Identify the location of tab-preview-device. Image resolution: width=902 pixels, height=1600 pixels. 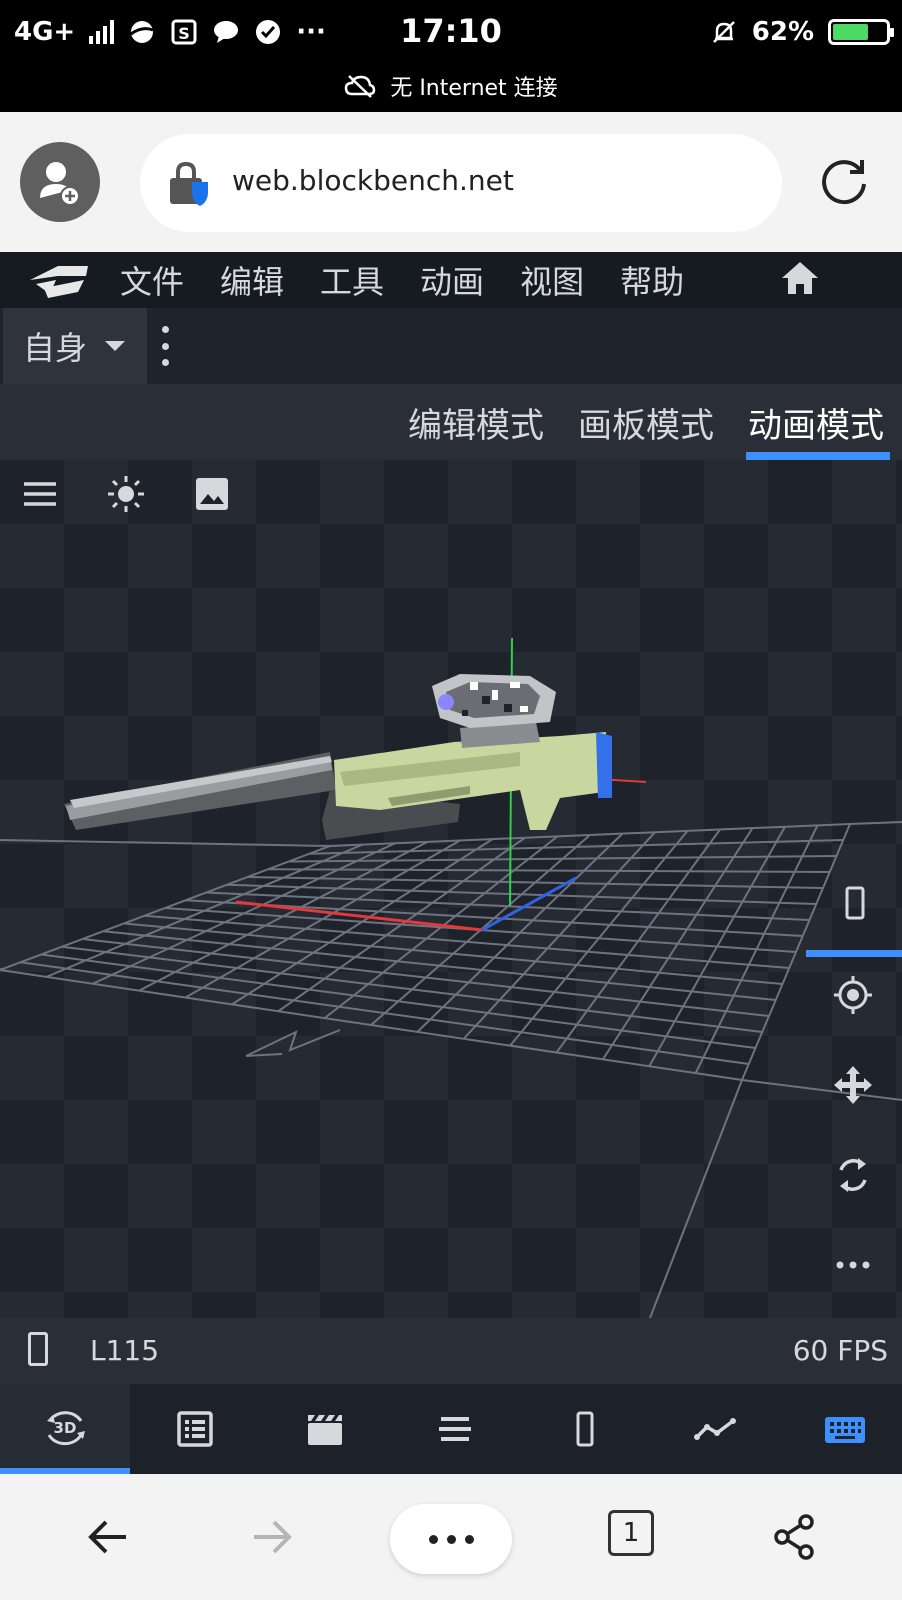
(585, 1429).